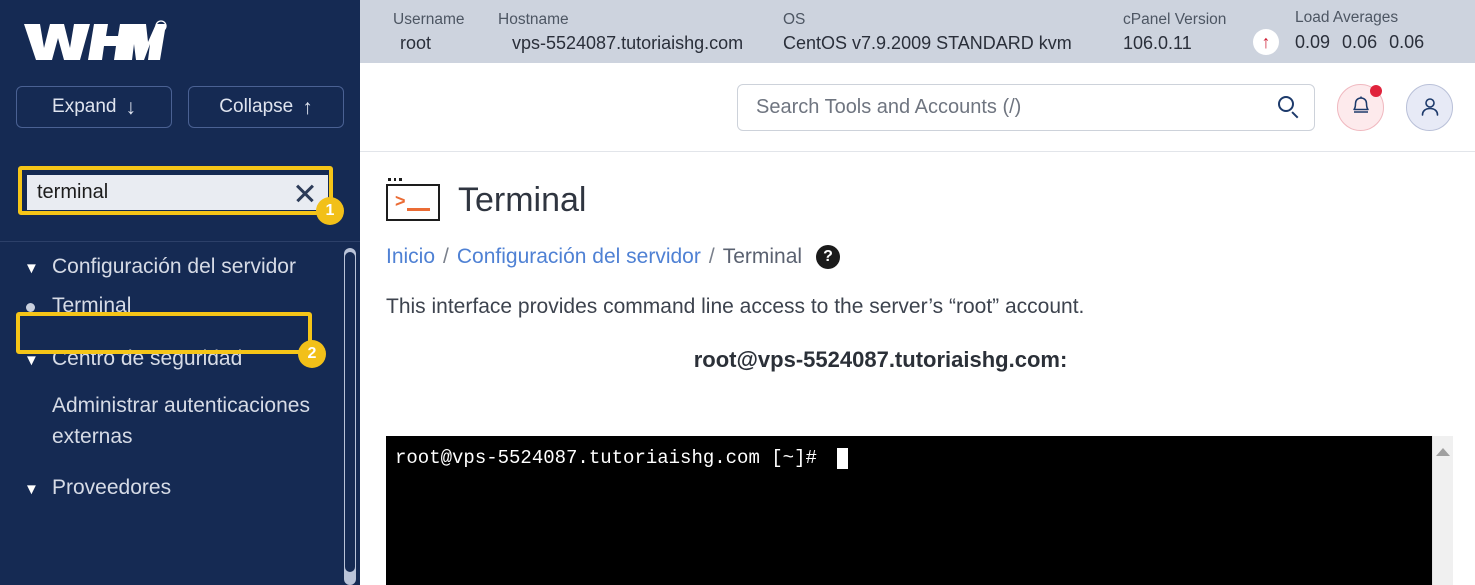 Image resolution: width=1475 pixels, height=585 pixels. Describe the element at coordinates (1313, 42) in the screenshot. I see `load-value-1: 0.09` at that location.